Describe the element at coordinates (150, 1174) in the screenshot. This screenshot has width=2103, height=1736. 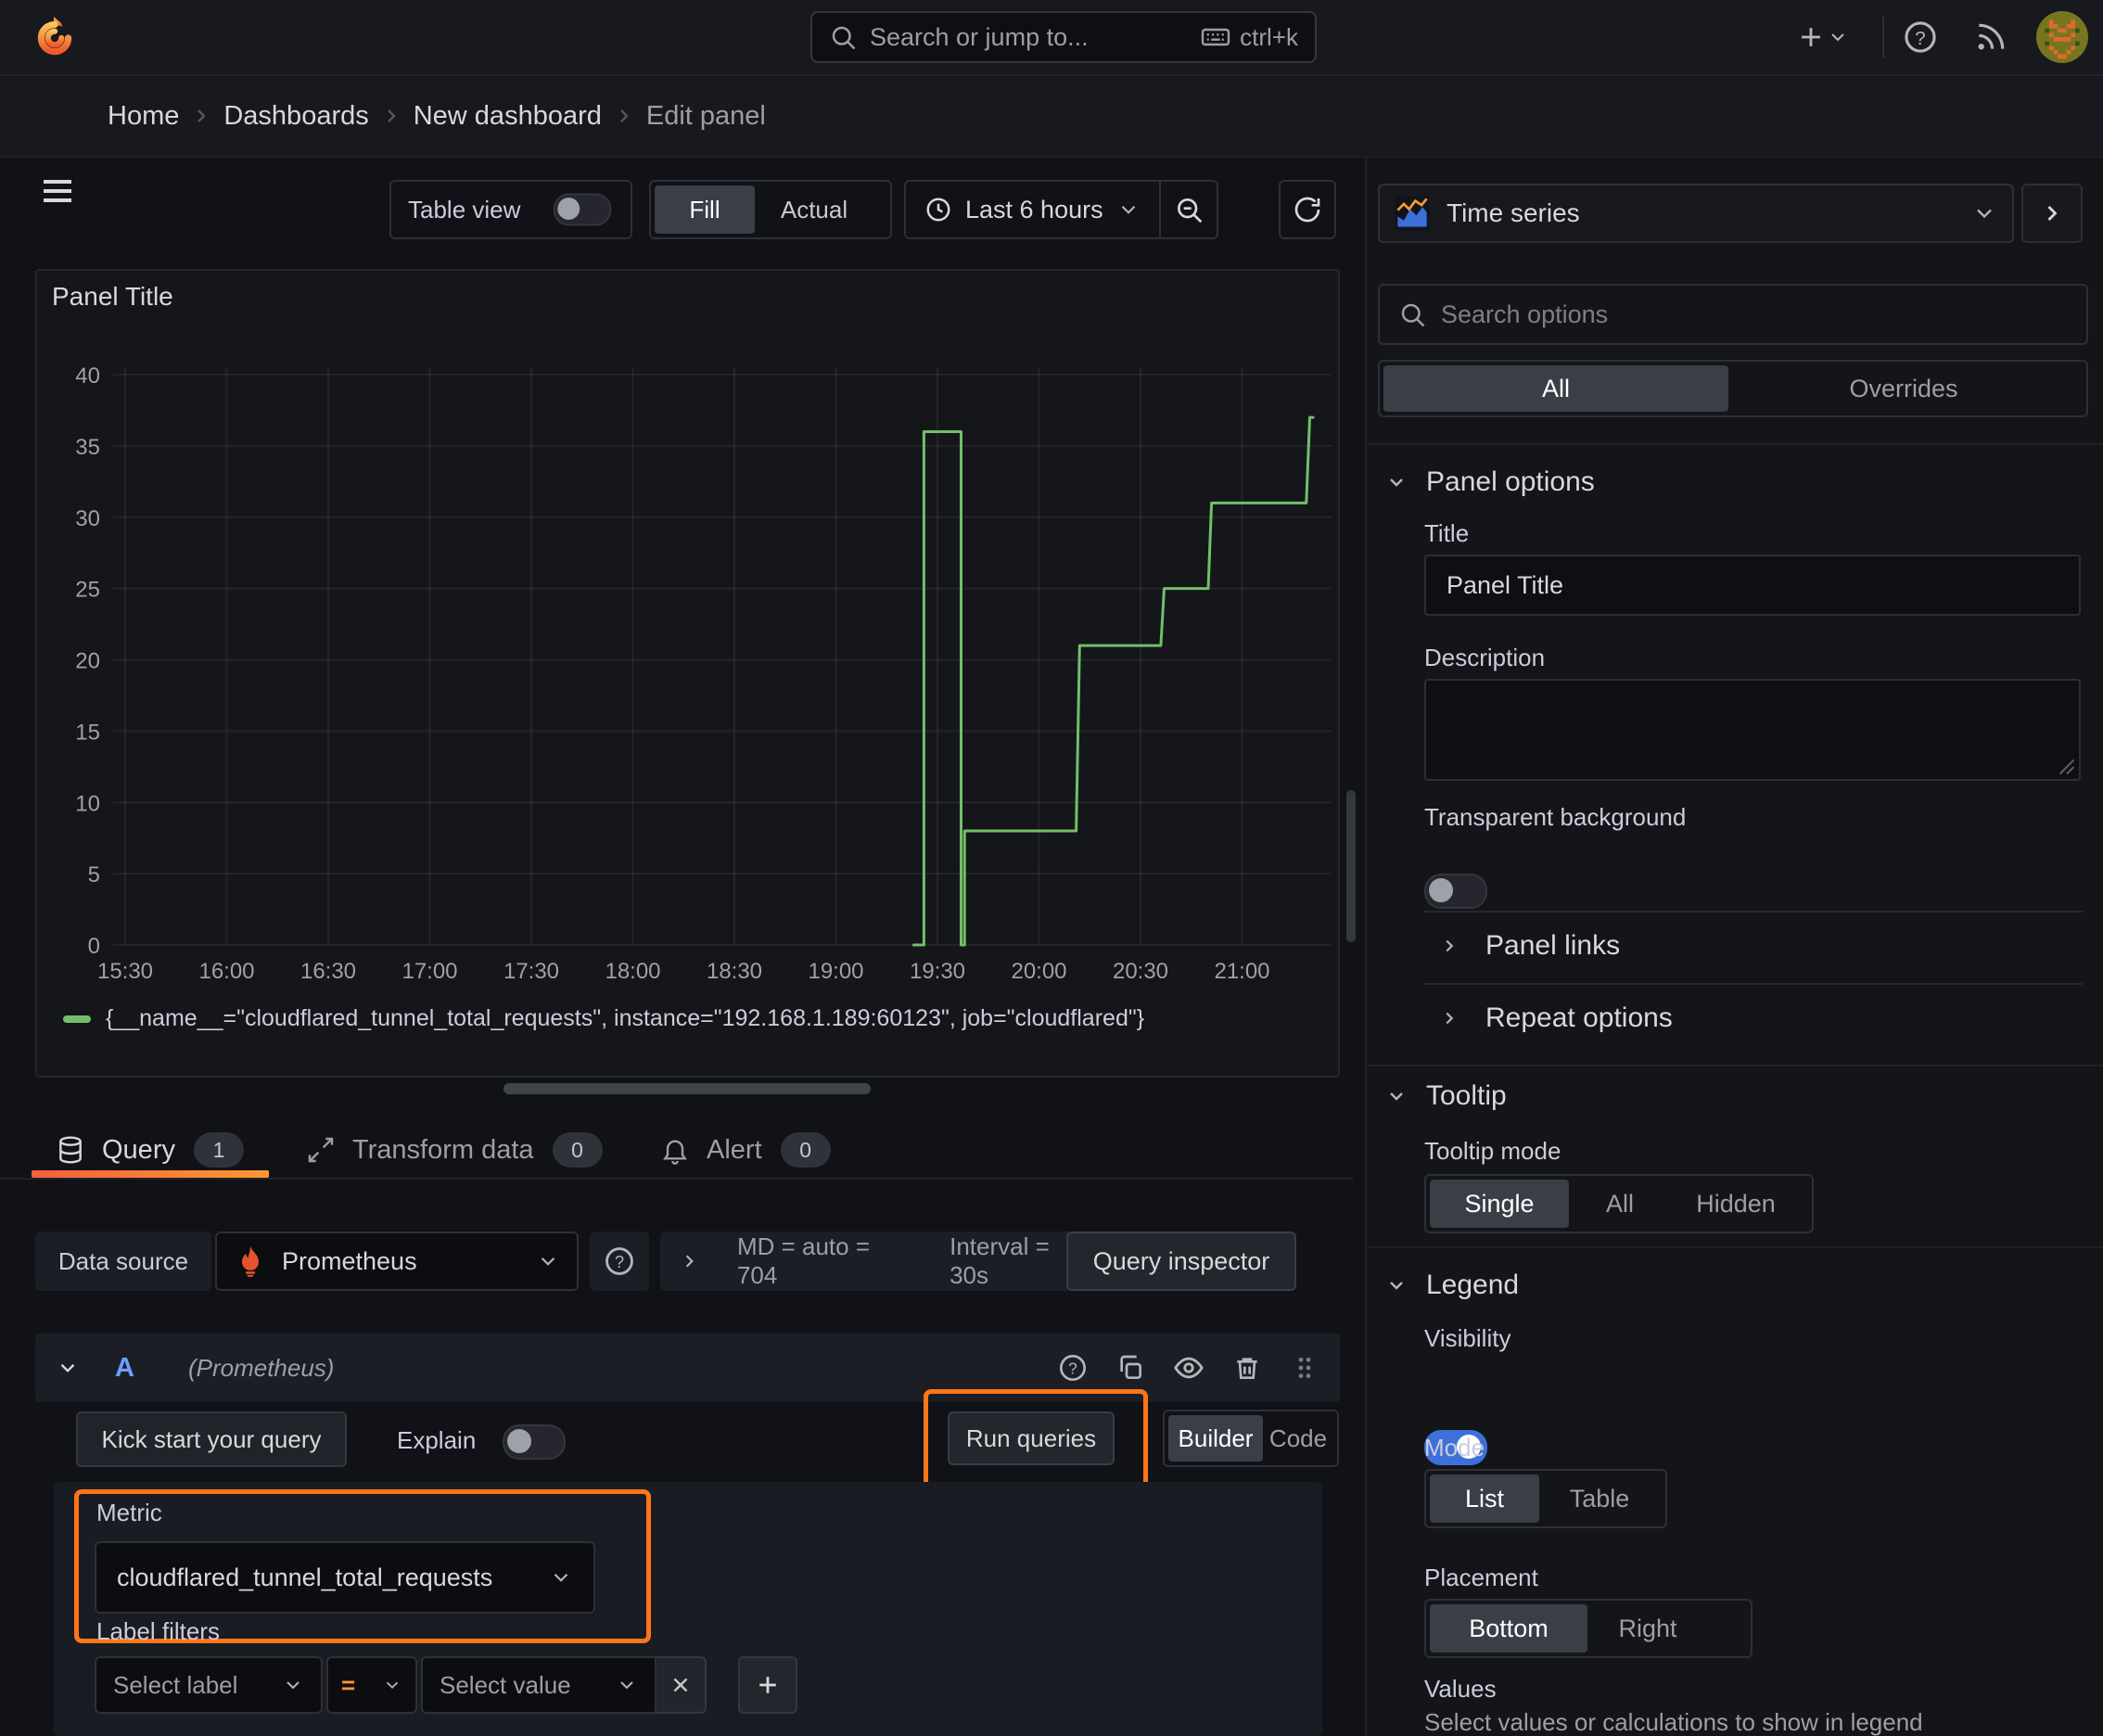
I see `tab-active-indicator` at that location.